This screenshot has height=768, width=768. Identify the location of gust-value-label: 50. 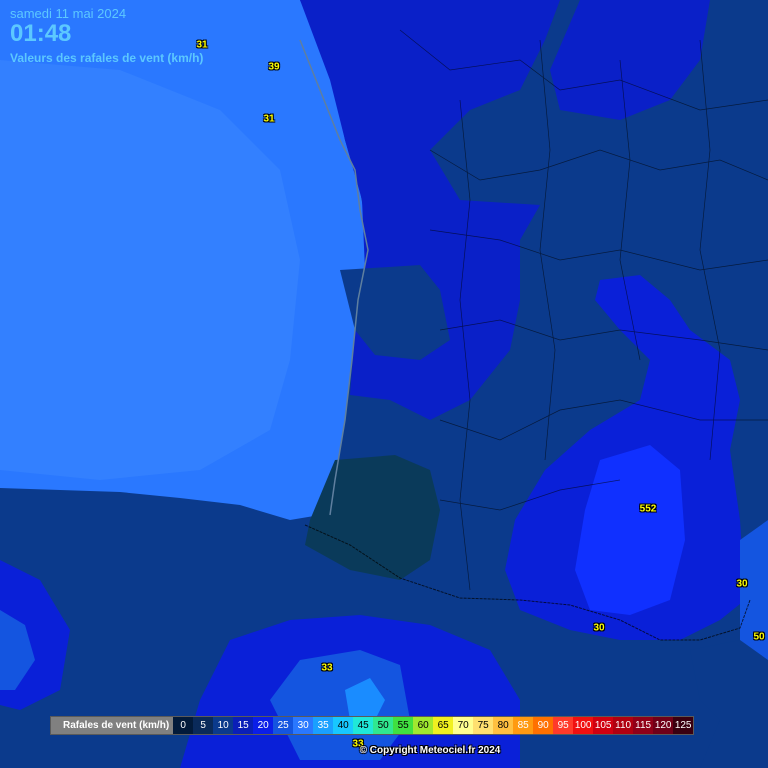
(759, 637).